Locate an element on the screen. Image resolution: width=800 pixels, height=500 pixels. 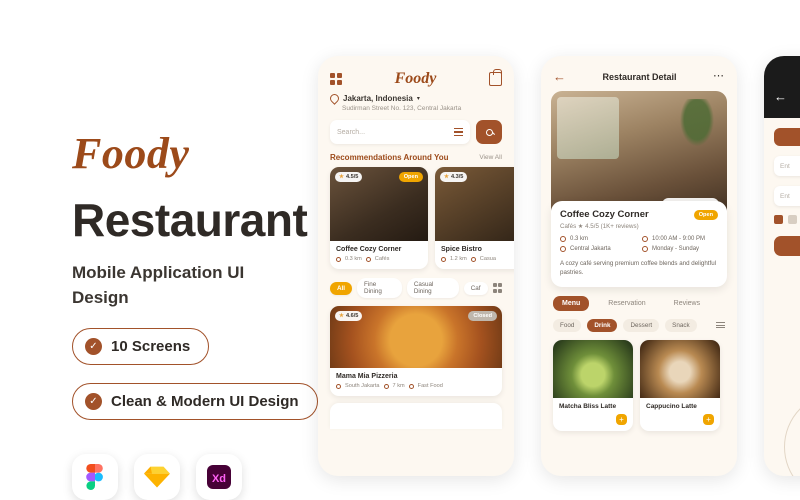
adobe-xd-icon: Xd is located at coordinates (219, 477).